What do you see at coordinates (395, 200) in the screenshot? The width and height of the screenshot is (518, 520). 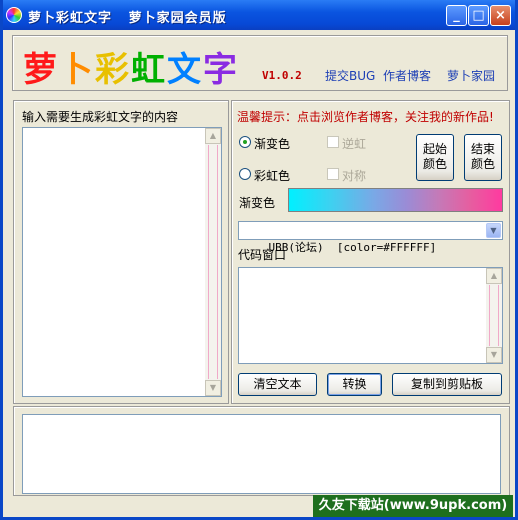 I see `gradient-preview-bar` at bounding box center [395, 200].